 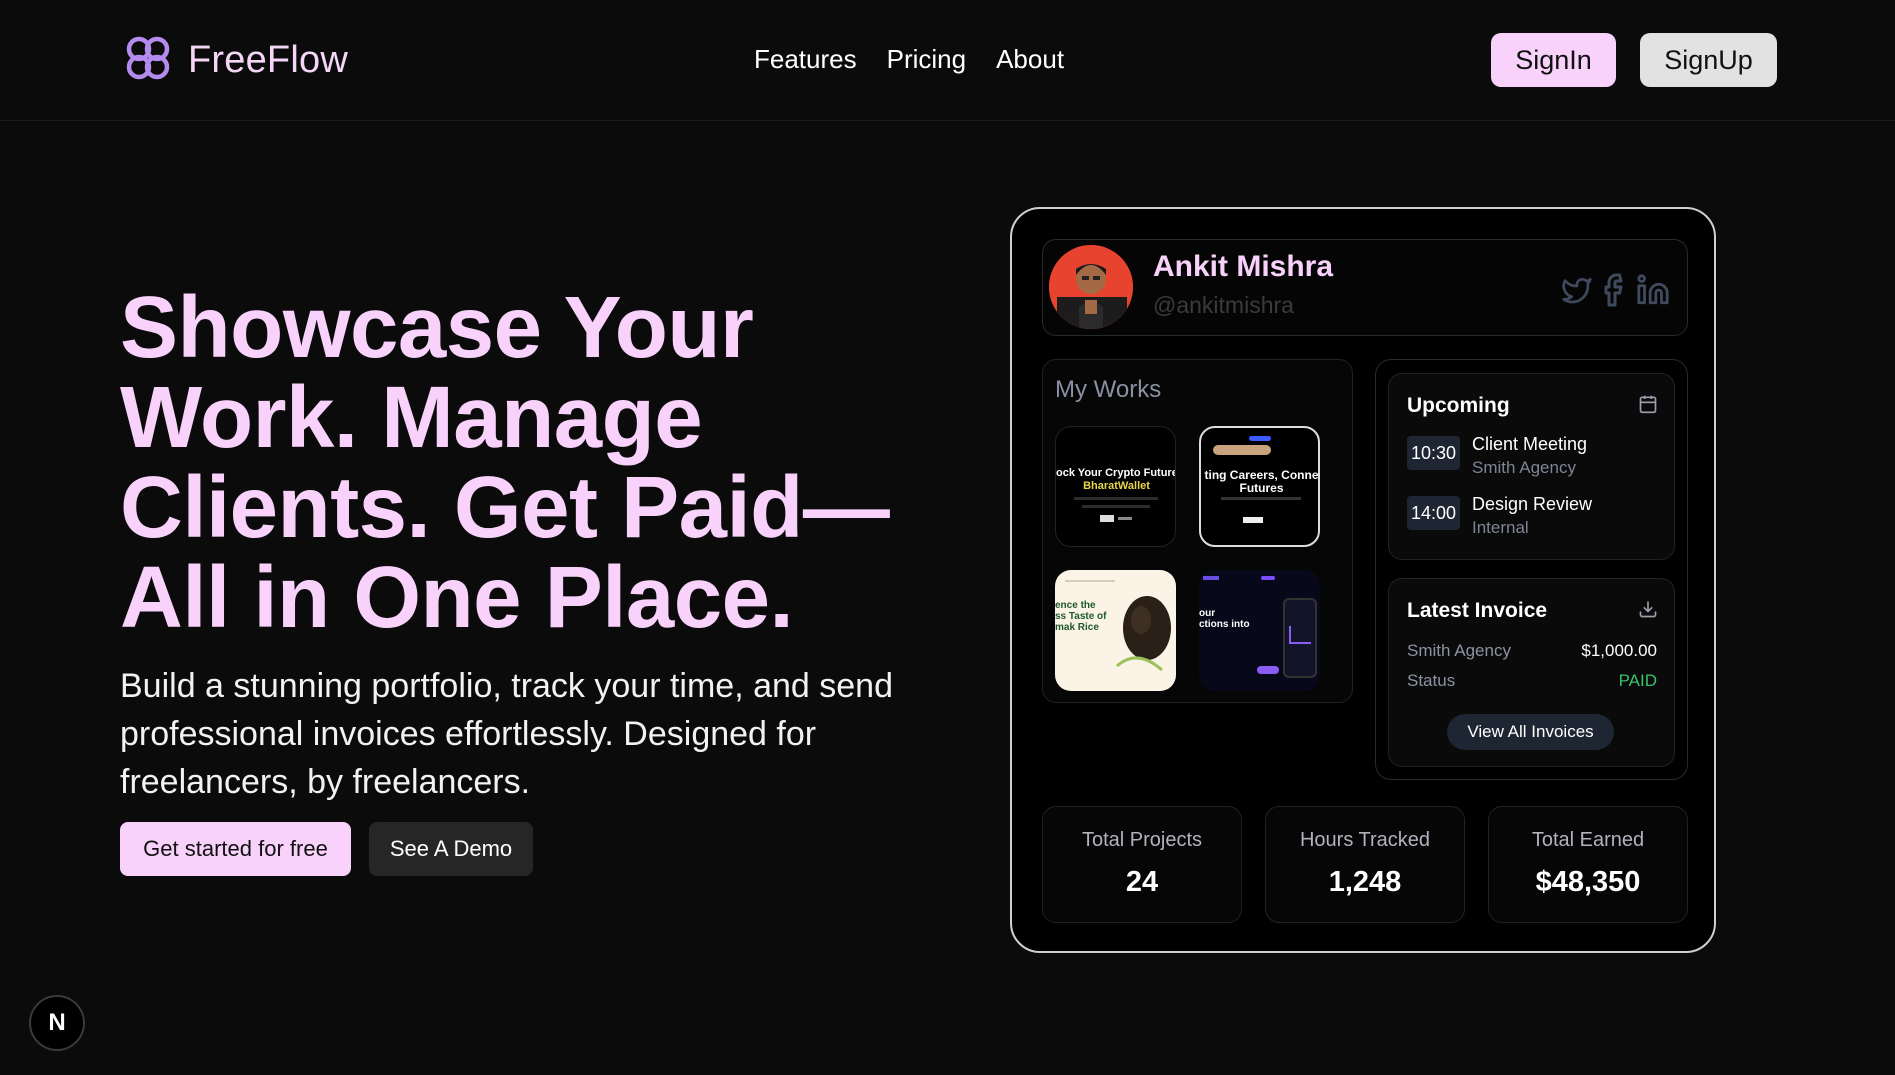 I want to click on work-thumbnail-text: ock Your Crypto Future w, so click(x=1116, y=473).